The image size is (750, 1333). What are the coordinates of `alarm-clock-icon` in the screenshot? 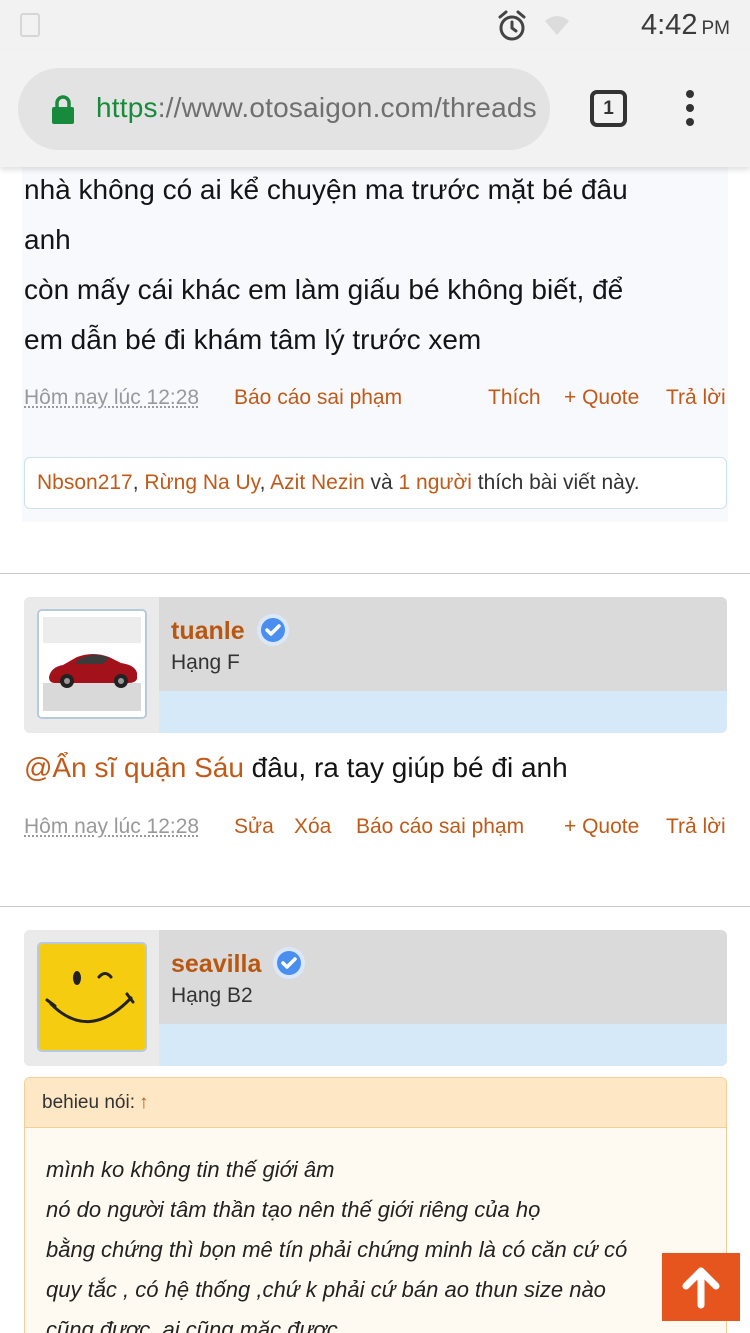 It's located at (512, 25).